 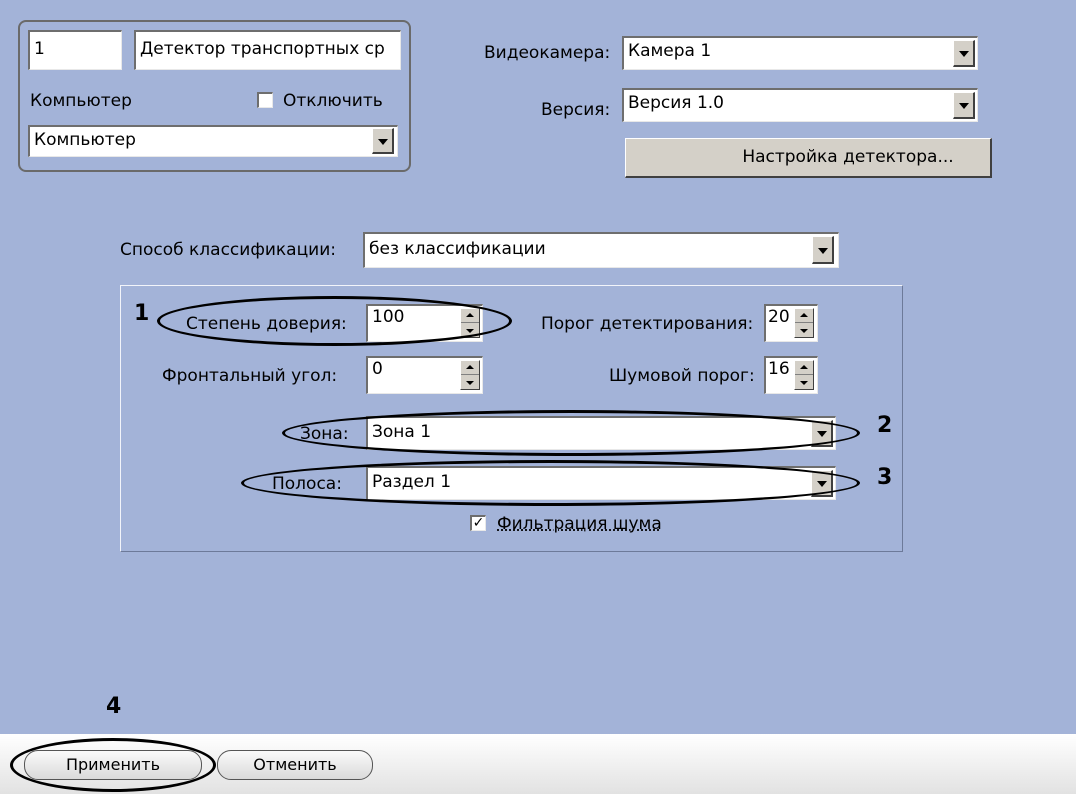 I want to click on classification-select: без классификации, so click(x=601, y=250).